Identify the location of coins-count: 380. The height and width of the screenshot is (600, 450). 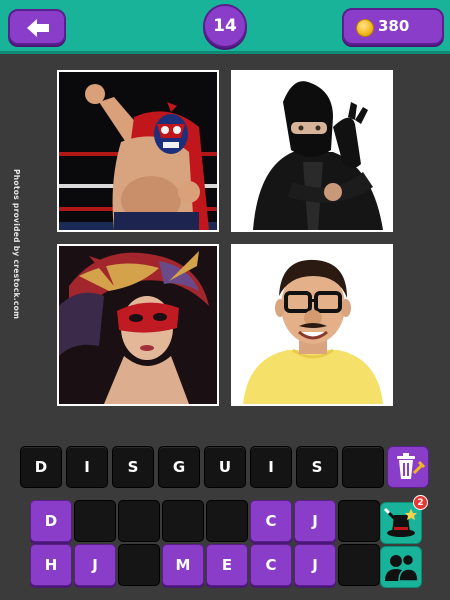
(394, 26).